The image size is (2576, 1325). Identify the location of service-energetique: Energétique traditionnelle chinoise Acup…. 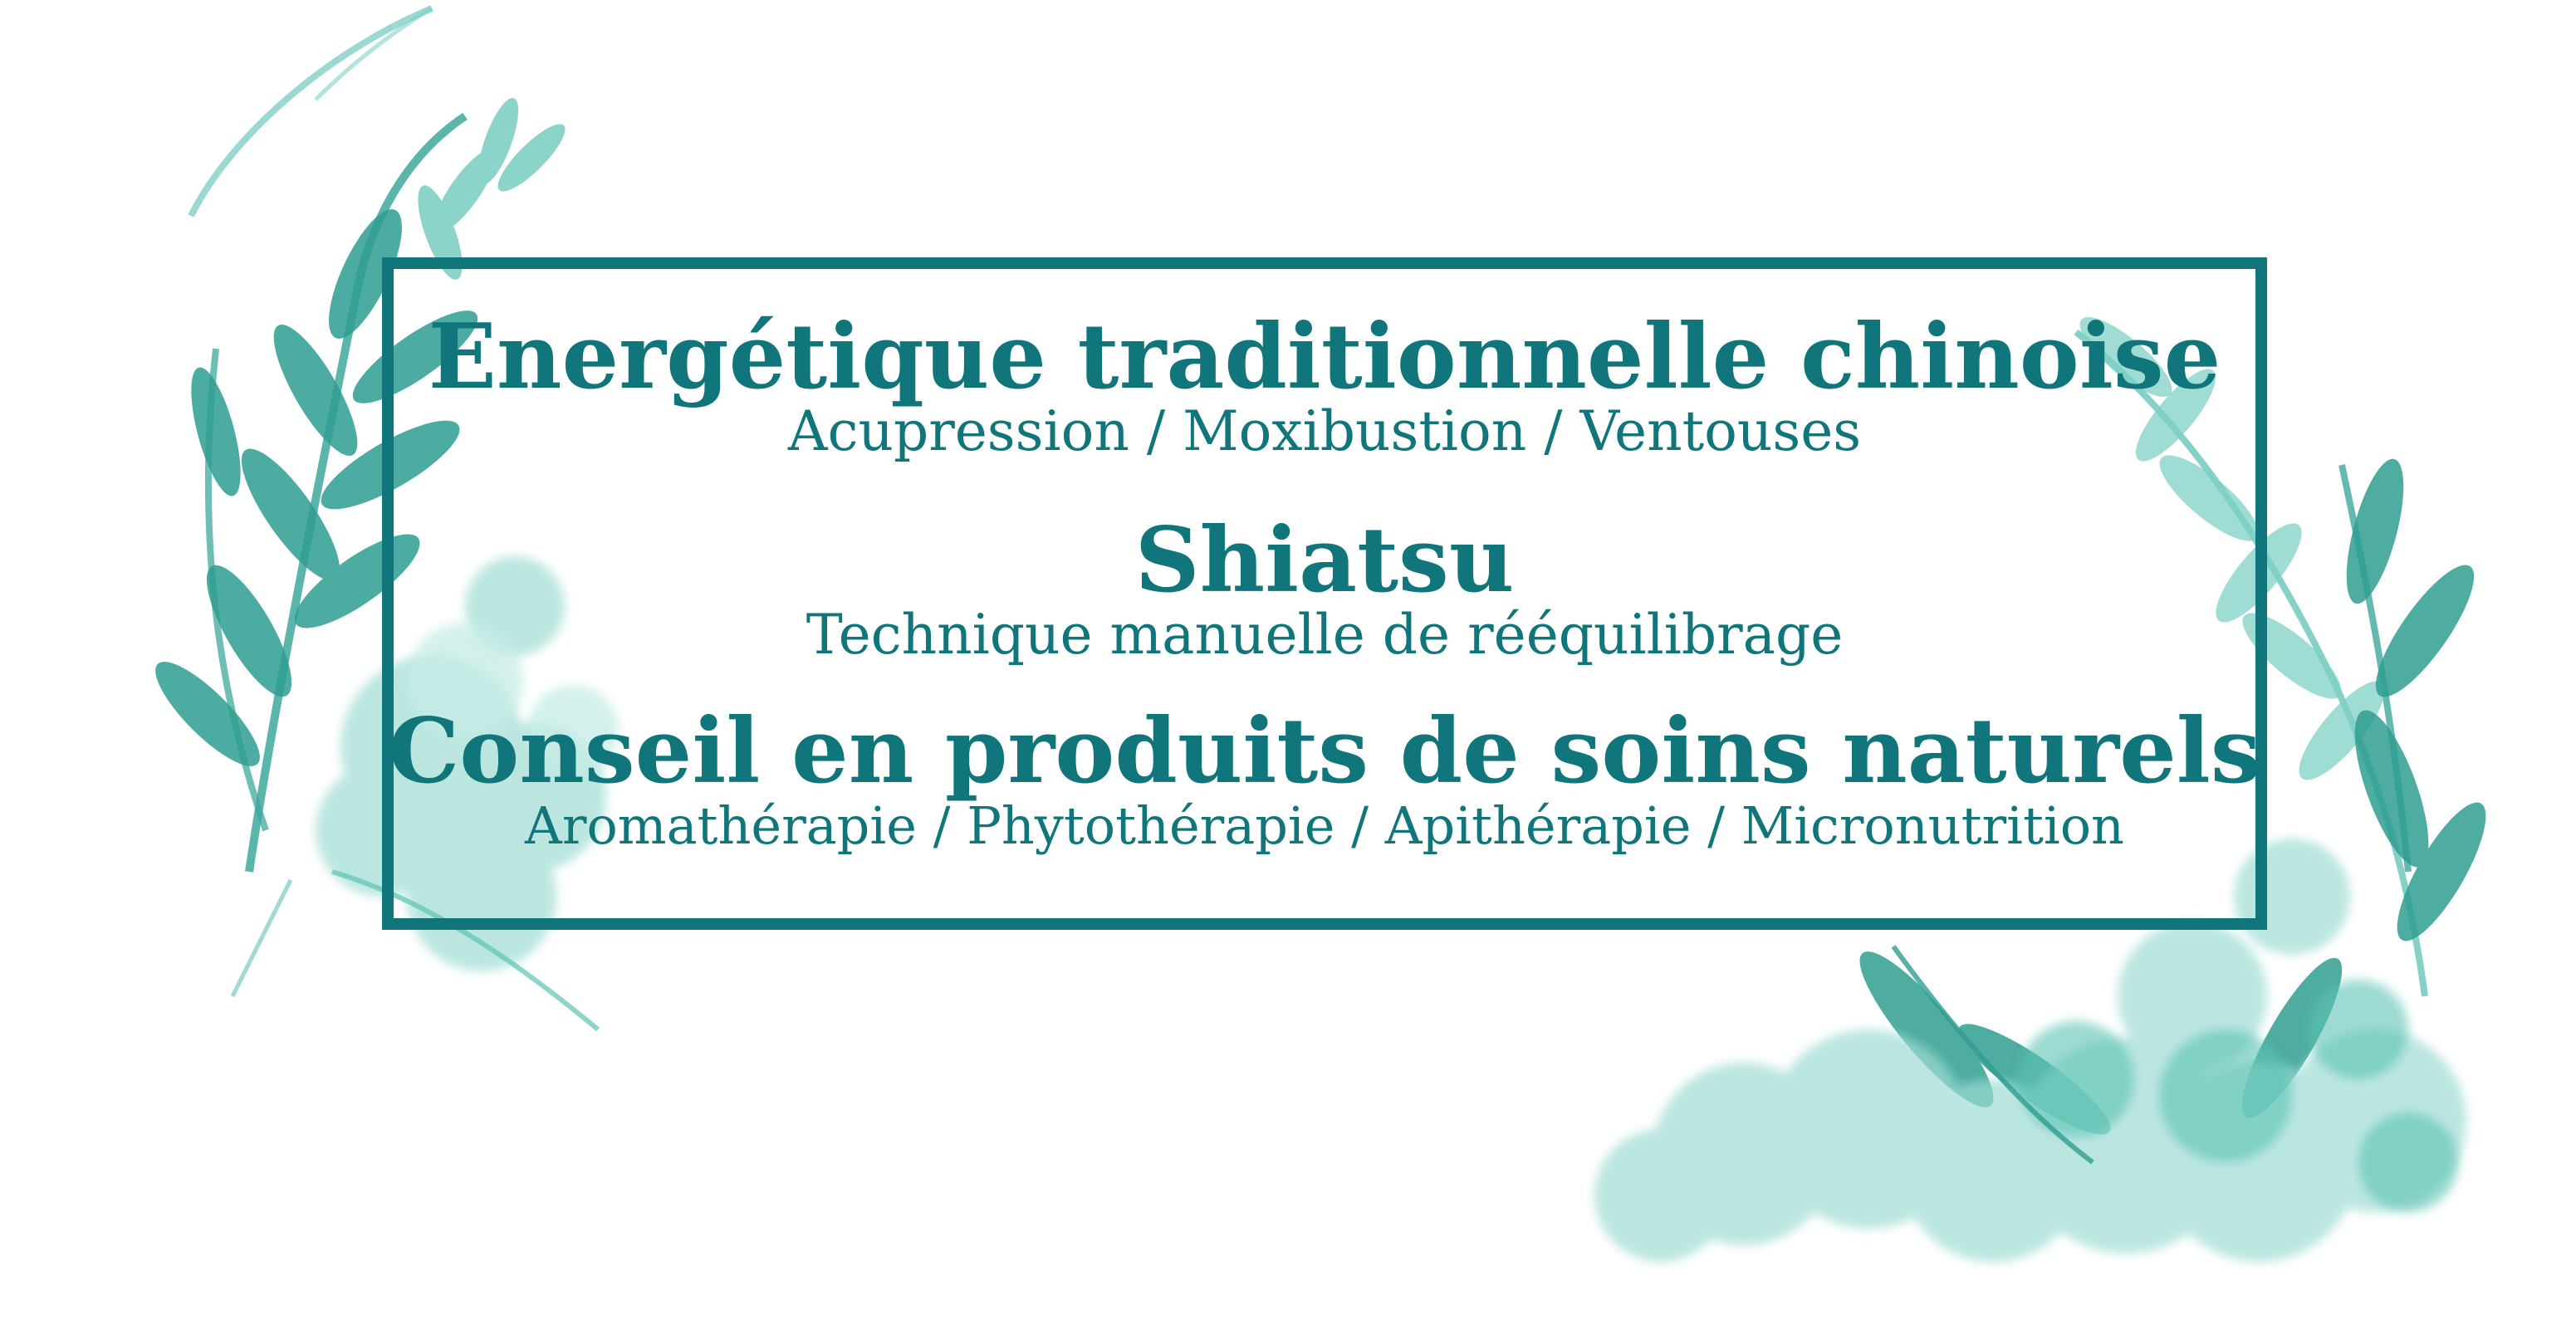
(1324, 385).